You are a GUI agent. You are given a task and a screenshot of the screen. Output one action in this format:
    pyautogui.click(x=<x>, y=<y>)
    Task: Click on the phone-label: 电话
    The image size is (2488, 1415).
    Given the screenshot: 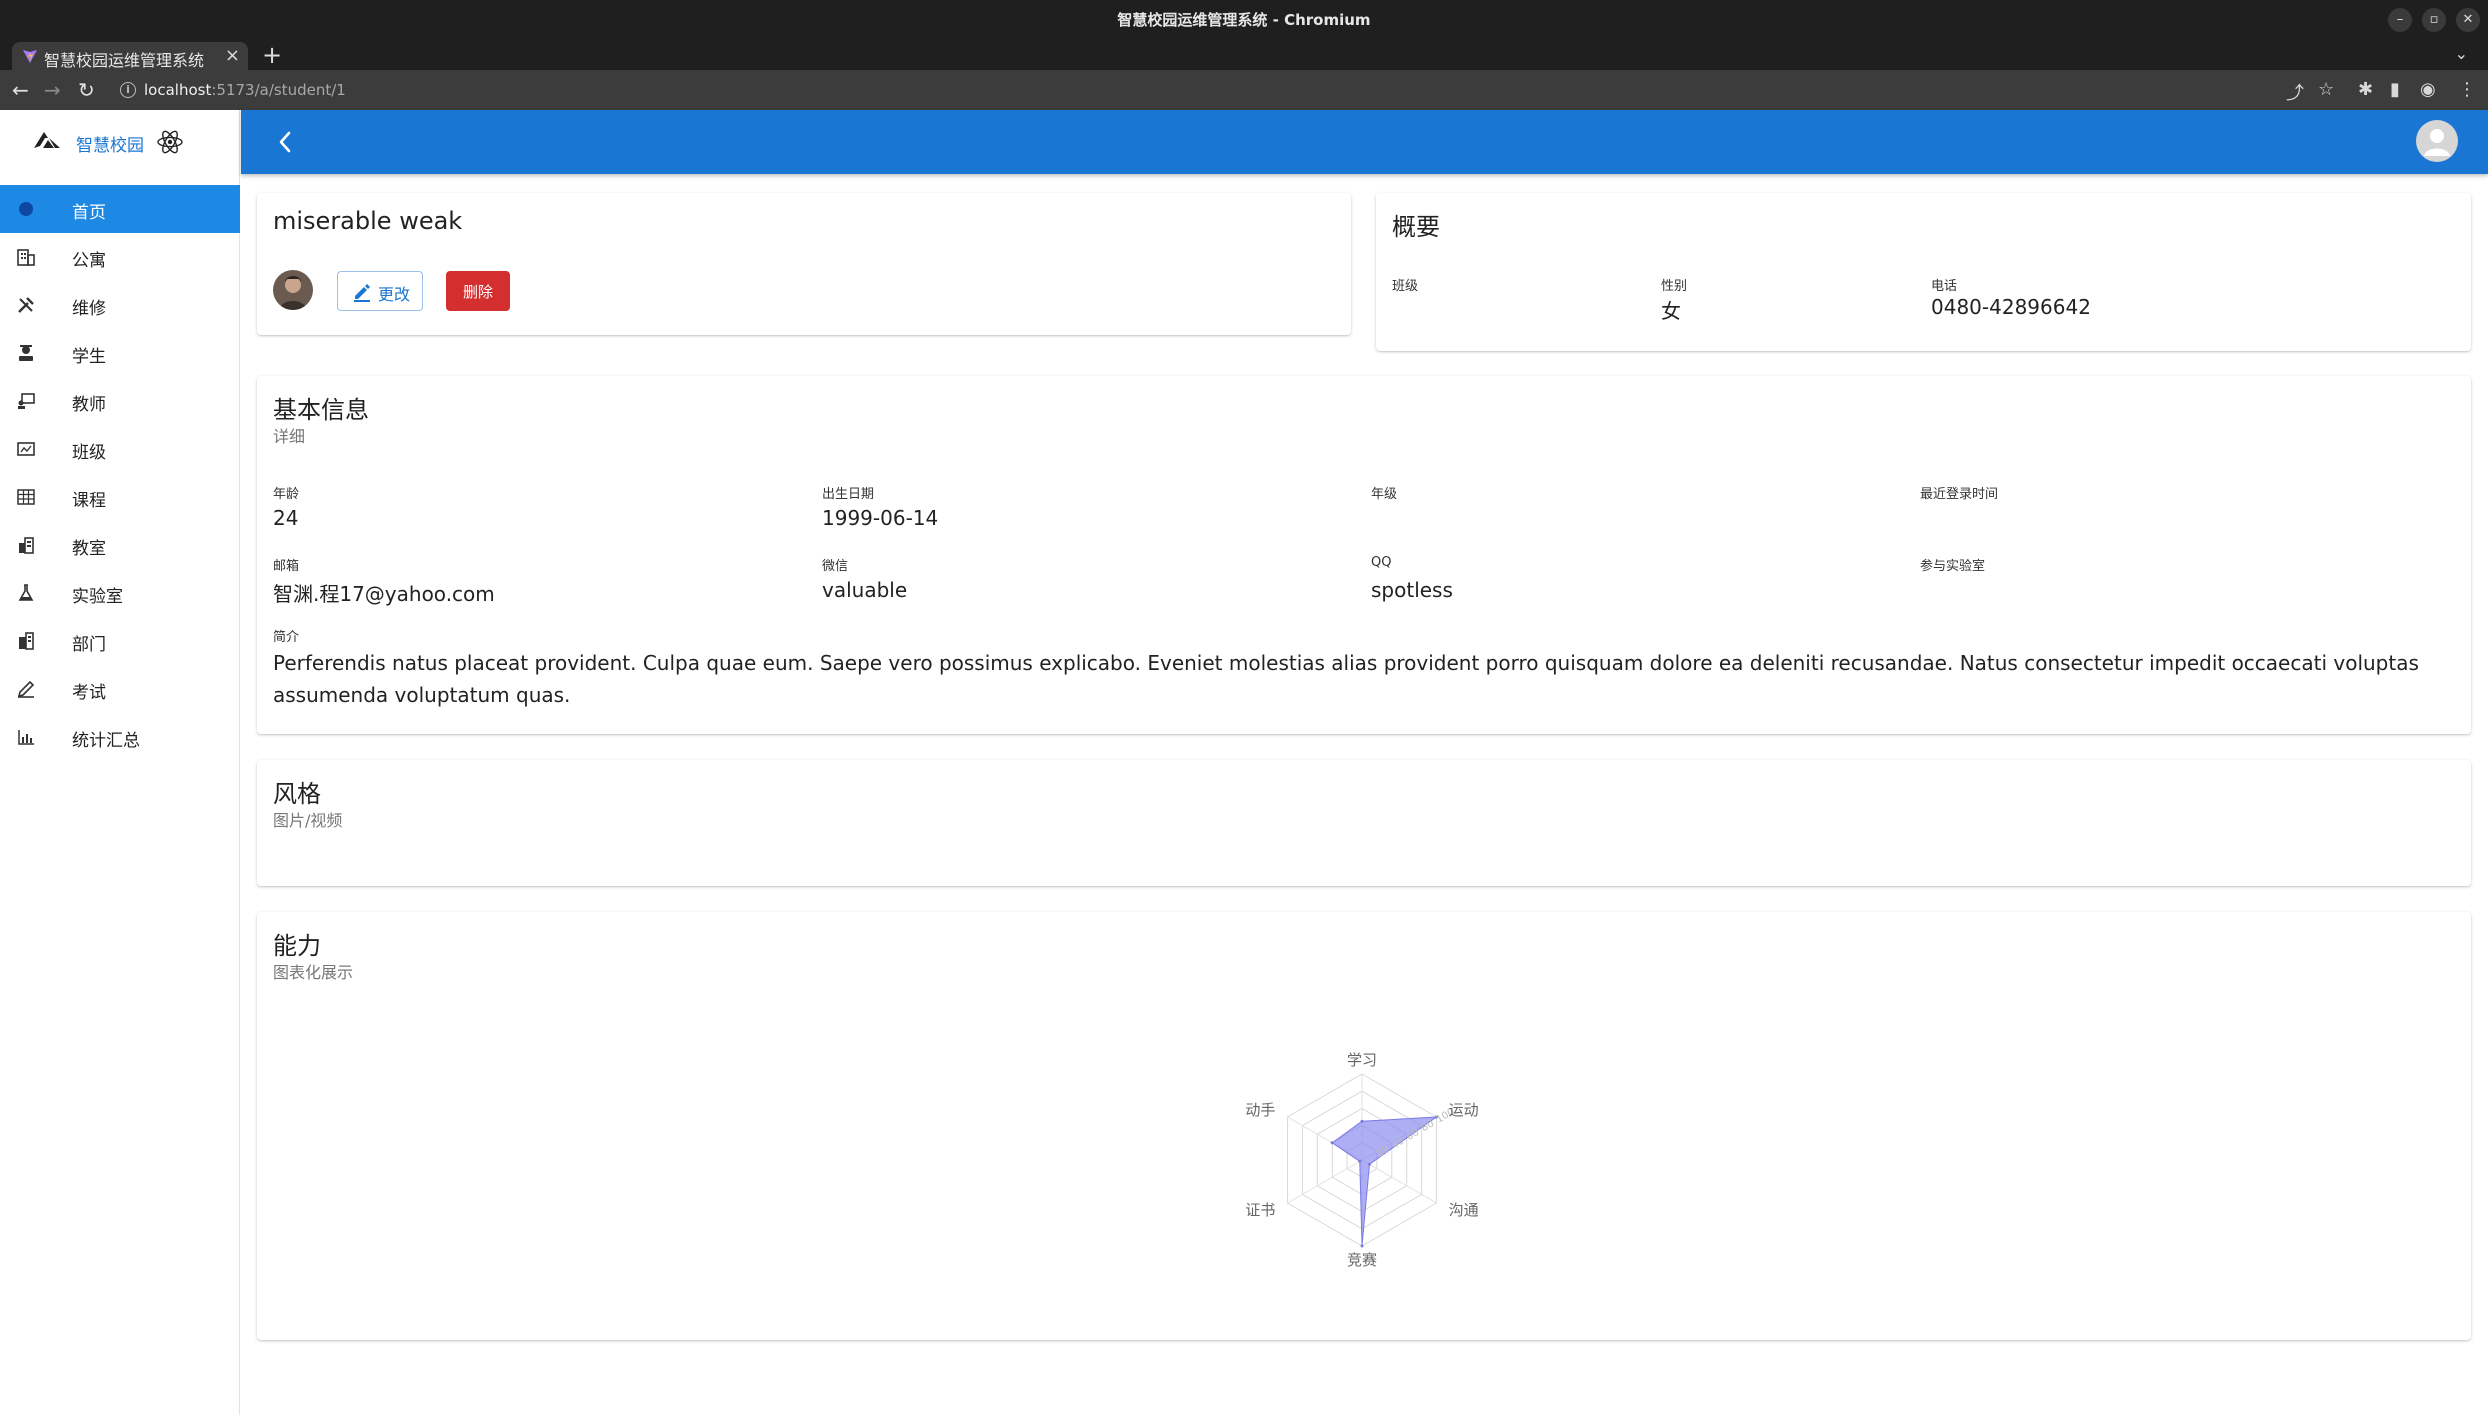 What is the action you would take?
    pyautogui.click(x=1944, y=286)
    